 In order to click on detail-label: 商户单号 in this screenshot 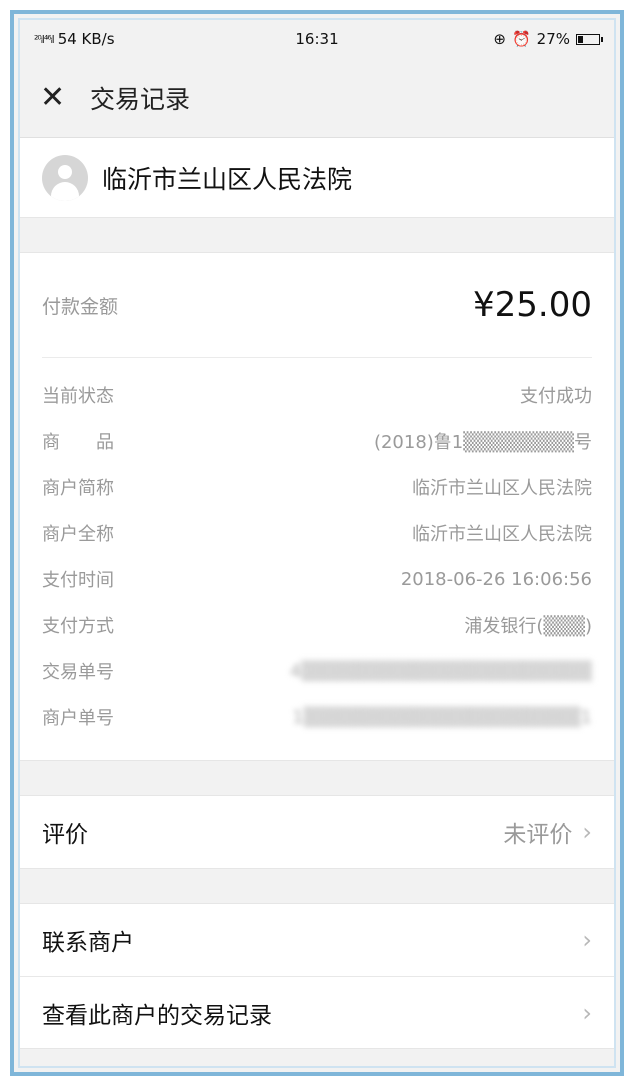, I will do `click(78, 718)`.